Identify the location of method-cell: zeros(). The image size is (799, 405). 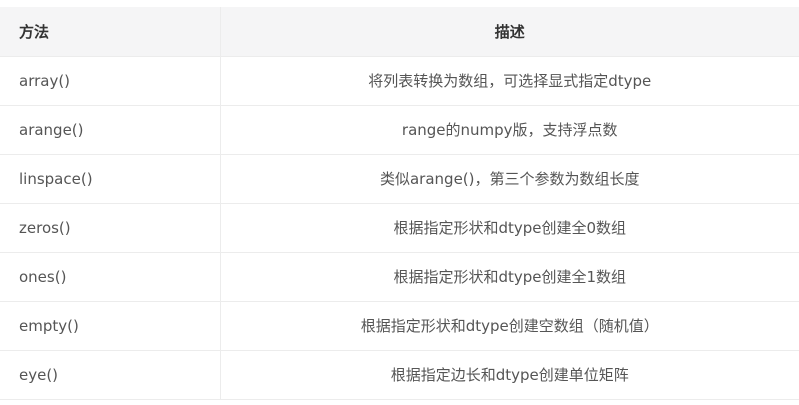
(110, 227).